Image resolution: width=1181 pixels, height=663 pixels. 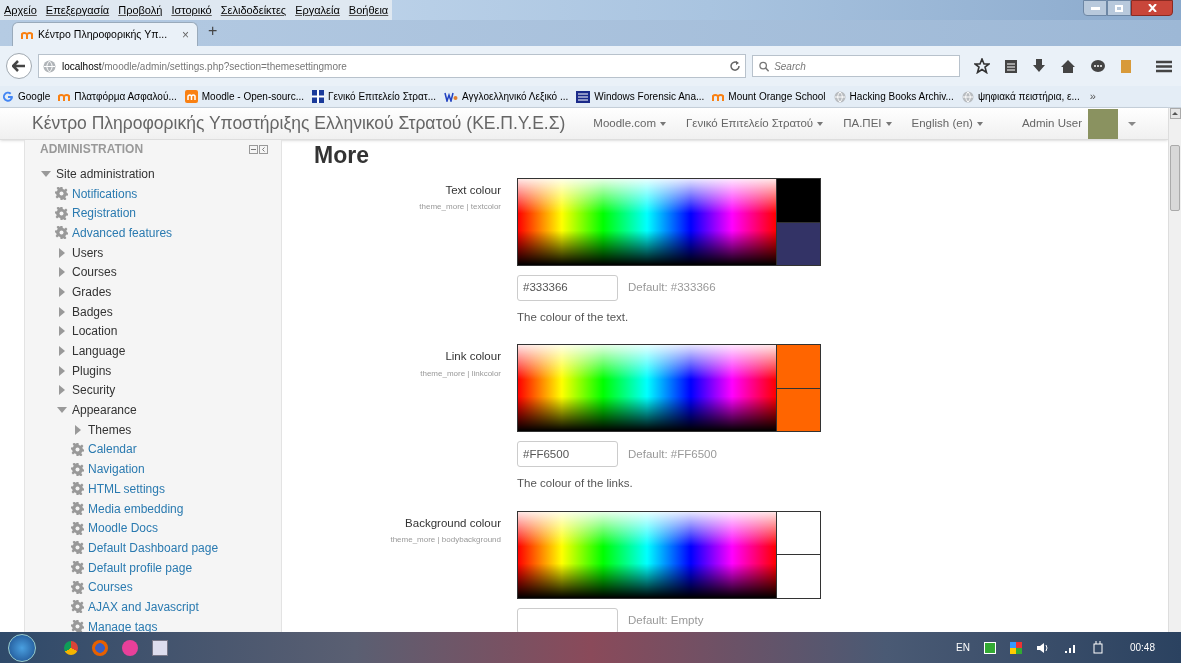 What do you see at coordinates (1039, 66) in the screenshot?
I see `download-icon` at bounding box center [1039, 66].